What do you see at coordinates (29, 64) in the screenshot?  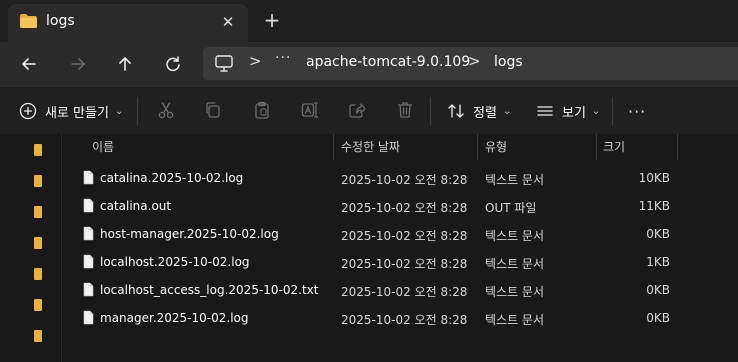 I see `back-arrow-icon` at bounding box center [29, 64].